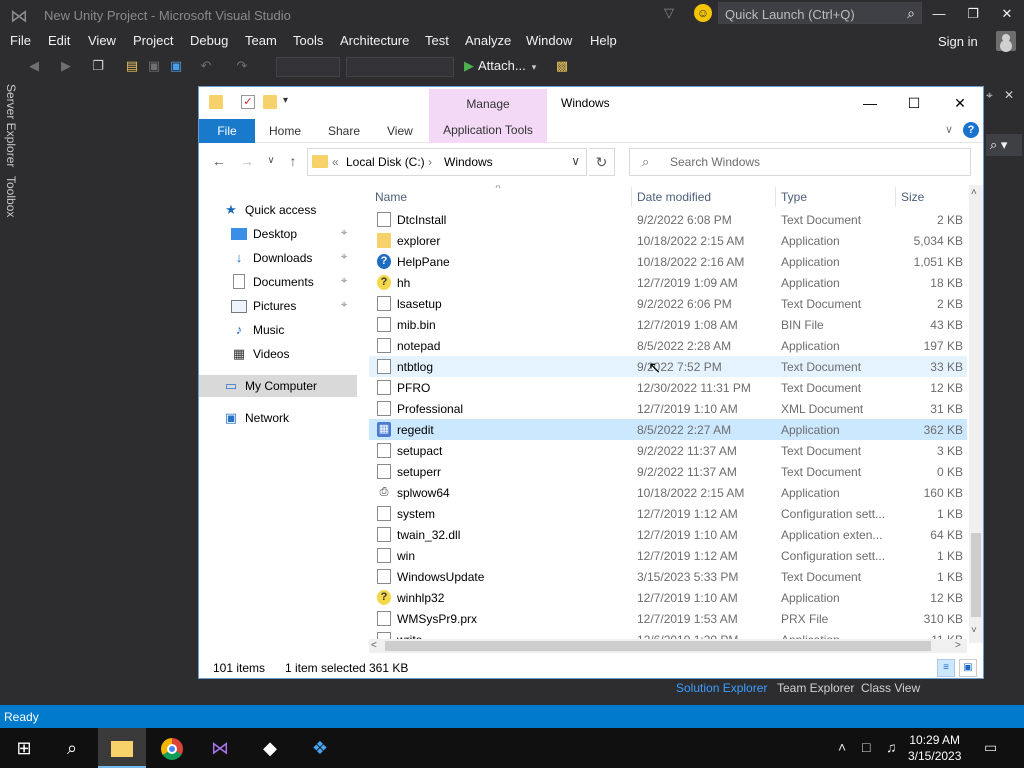  Describe the element at coordinates (11, 125) in the screenshot. I see `server-explorer-tab: Server Explorer` at that location.